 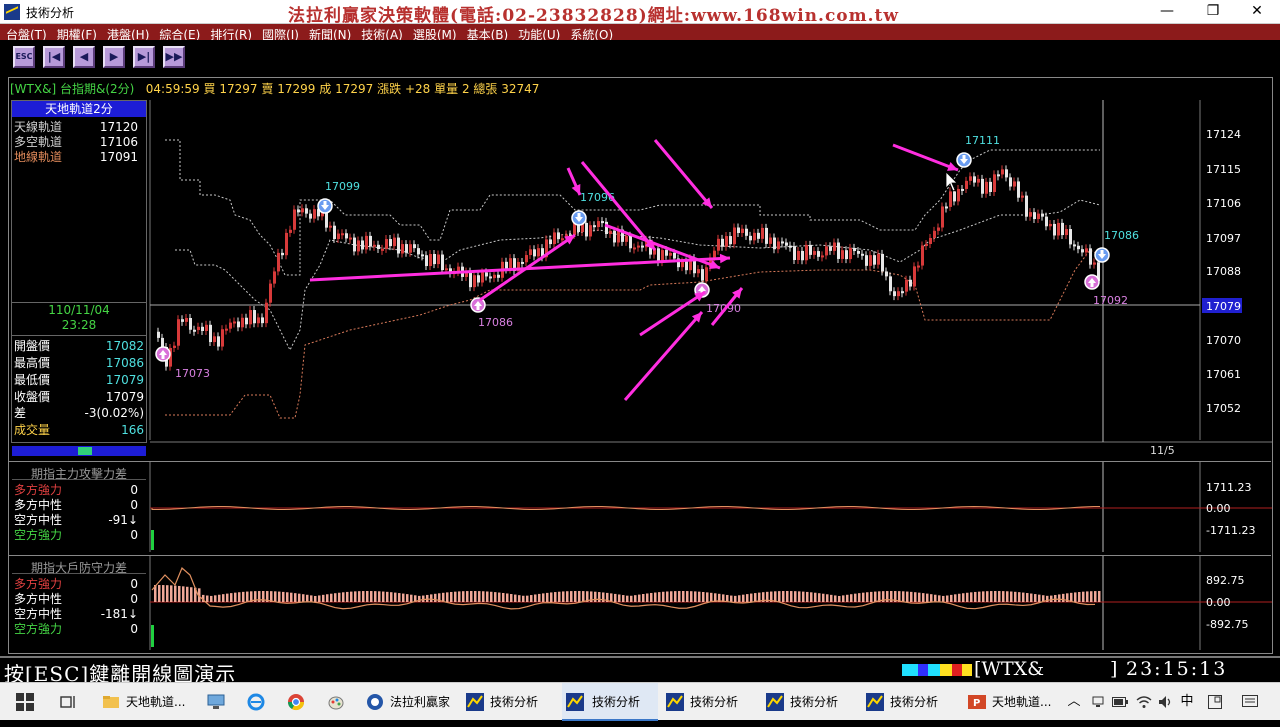 I want to click on taskbar-item-tech1: 技術分析, so click(x=511, y=702).